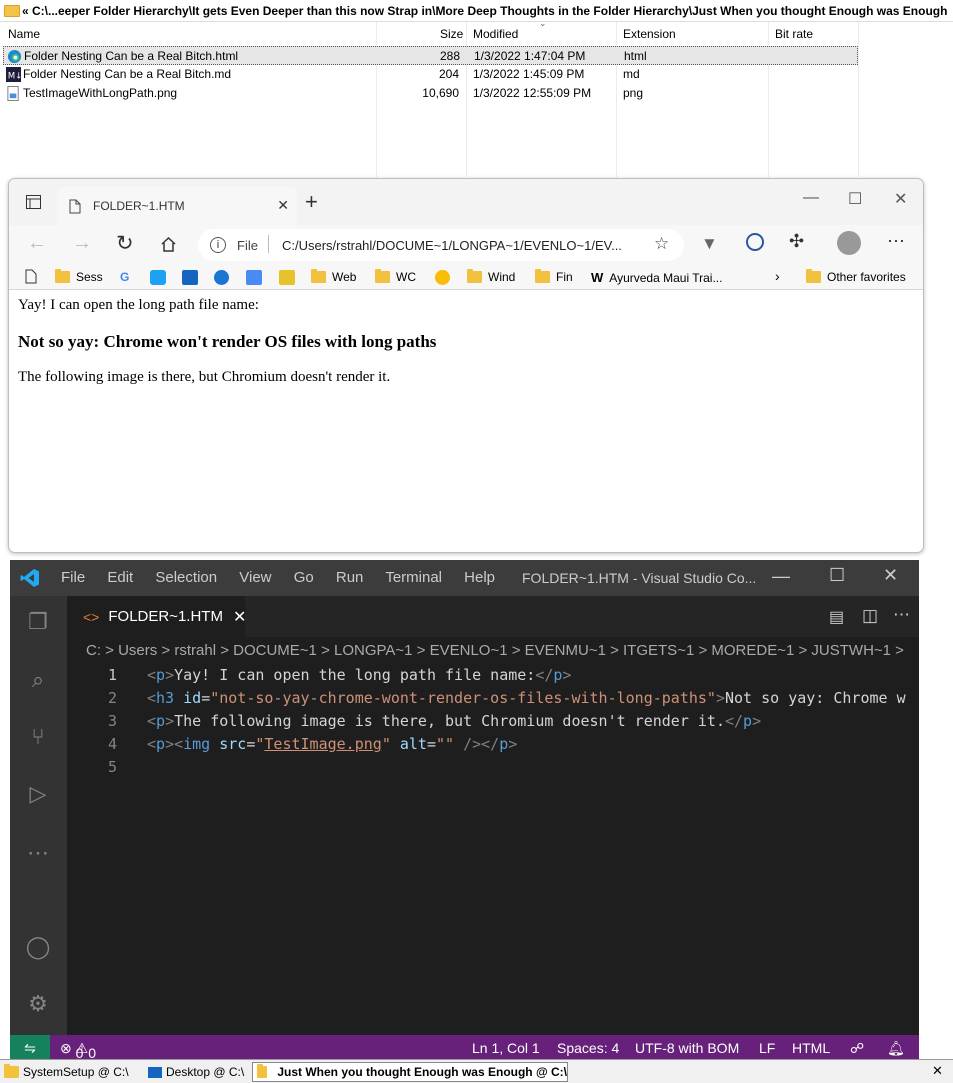 This screenshot has width=953, height=1083. What do you see at coordinates (311, 202) in the screenshot?
I see `new-tab-icon: +` at bounding box center [311, 202].